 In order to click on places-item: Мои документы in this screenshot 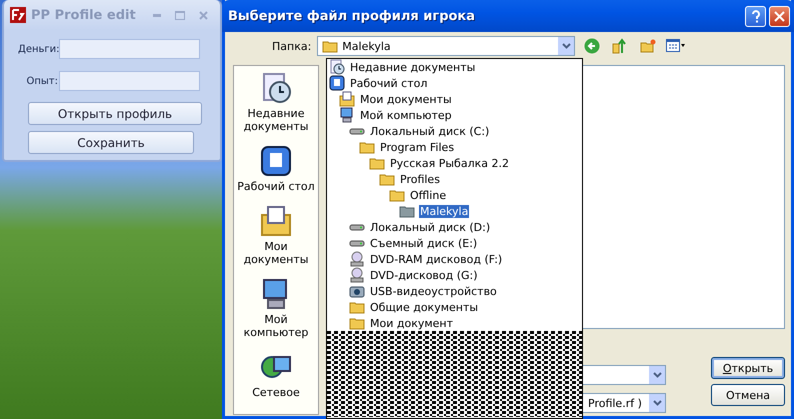, I will do `click(276, 235)`.